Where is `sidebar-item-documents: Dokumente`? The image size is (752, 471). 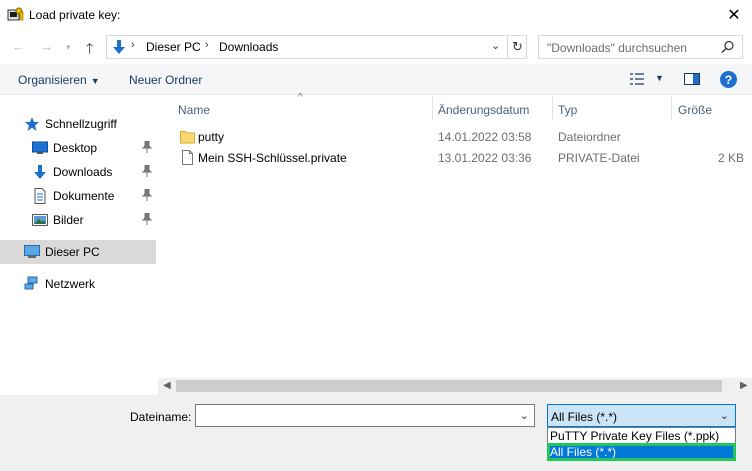 sidebar-item-documents: Dokumente is located at coordinates (78, 196).